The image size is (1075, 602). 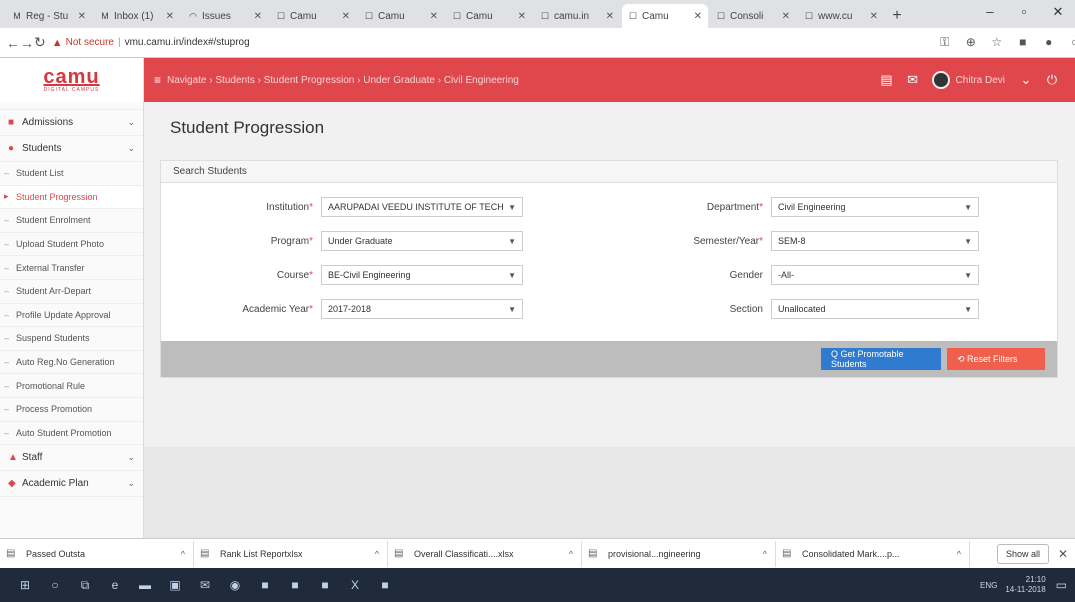 I want to click on browser-tab: M Reg - Stu ✕, so click(x=49, y=16).